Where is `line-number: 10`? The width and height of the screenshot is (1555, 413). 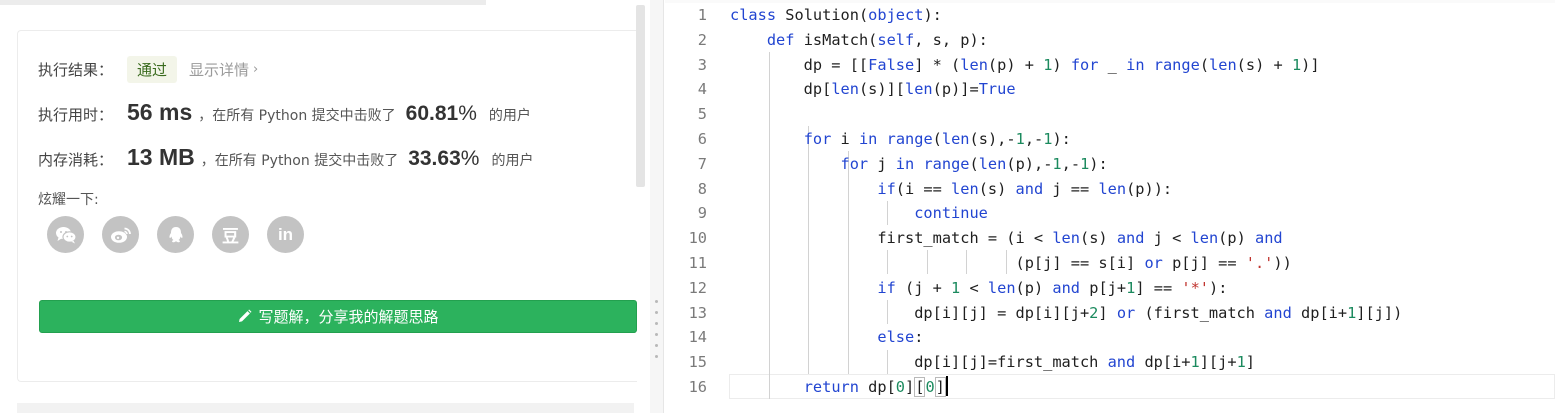
line-number: 10 is located at coordinates (697, 238).